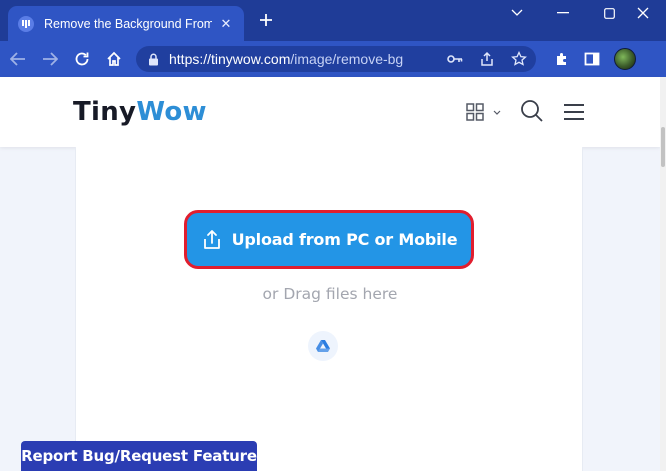  Describe the element at coordinates (50, 59) in the screenshot. I see `forward-arrow-icon` at that location.